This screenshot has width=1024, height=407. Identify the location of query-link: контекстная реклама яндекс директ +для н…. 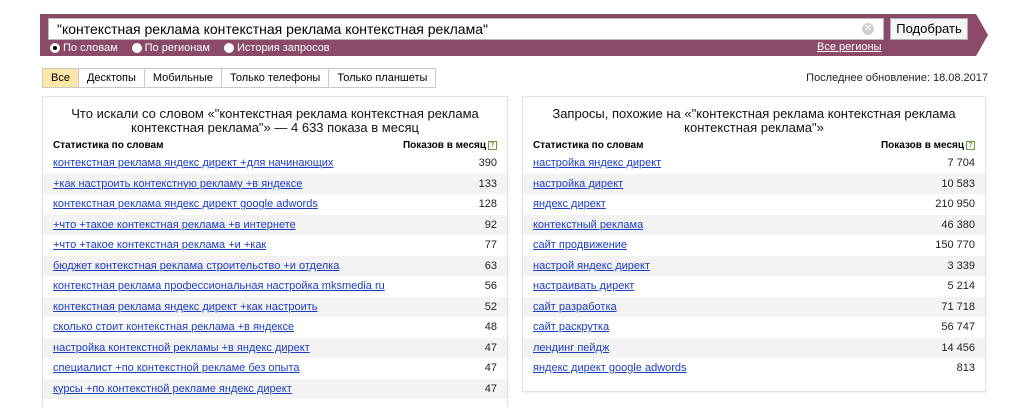
(193, 163).